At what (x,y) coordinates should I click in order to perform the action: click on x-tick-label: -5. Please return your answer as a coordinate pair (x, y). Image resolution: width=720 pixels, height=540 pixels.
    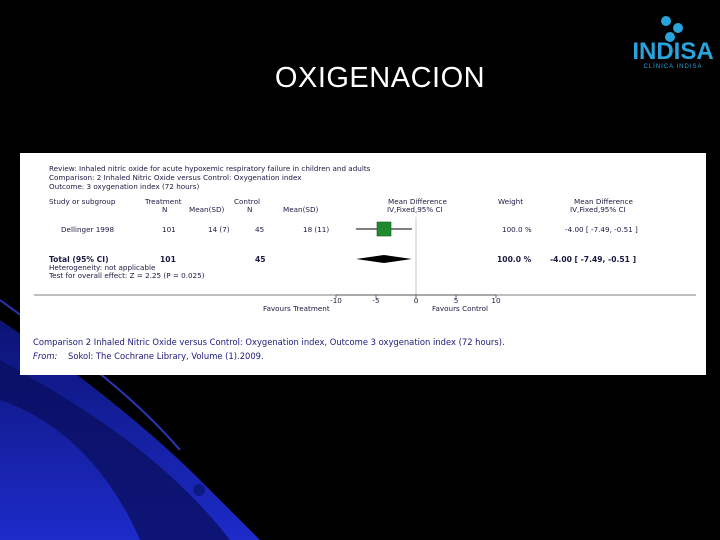
    Looking at the image, I should click on (375, 300).